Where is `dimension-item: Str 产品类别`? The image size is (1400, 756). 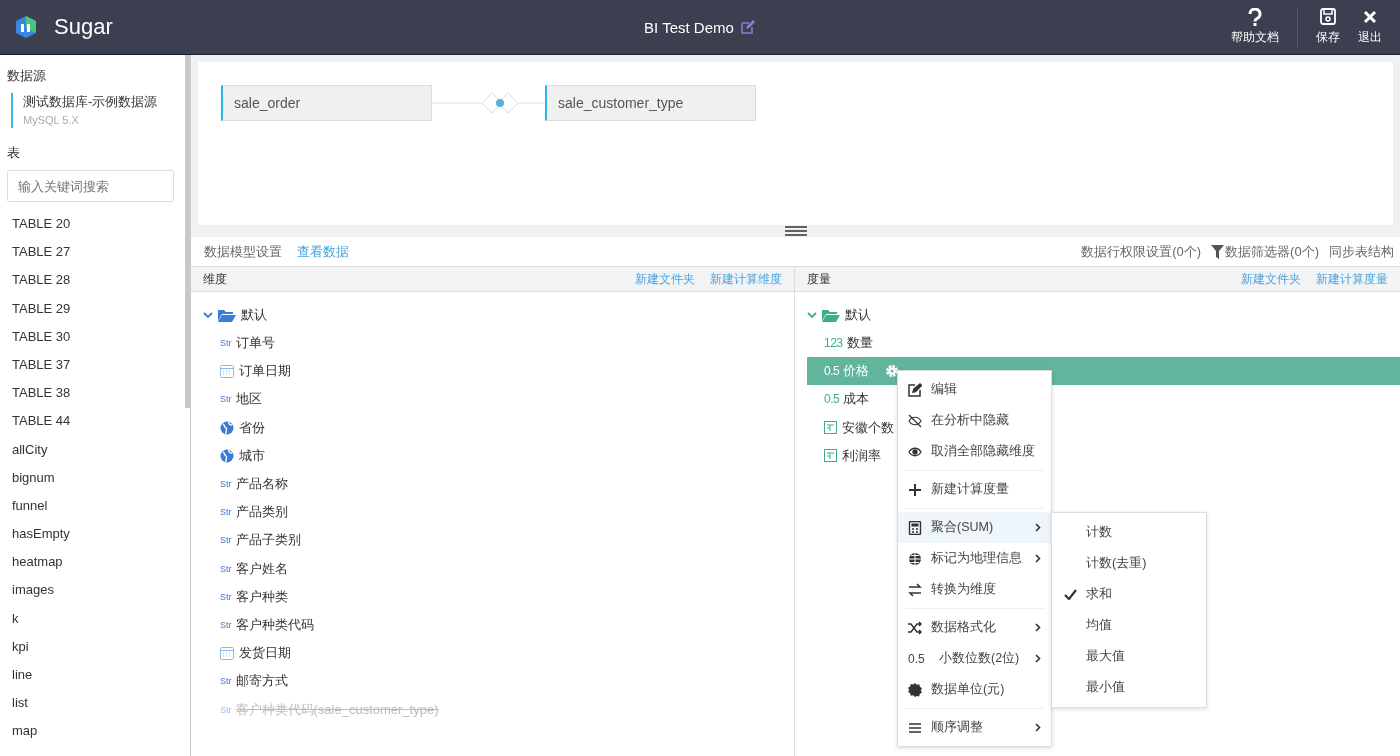 dimension-item: Str 产品类别 is located at coordinates (245, 512).